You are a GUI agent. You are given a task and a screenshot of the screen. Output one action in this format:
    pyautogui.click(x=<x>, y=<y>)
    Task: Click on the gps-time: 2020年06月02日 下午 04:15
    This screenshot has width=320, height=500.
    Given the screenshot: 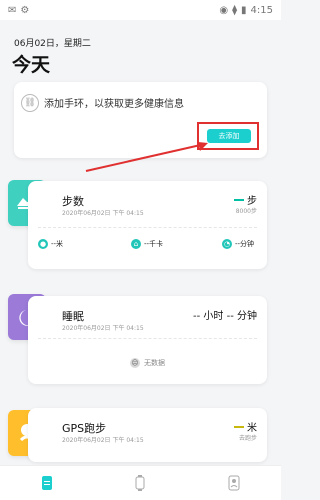 What is the action you would take?
    pyautogui.click(x=103, y=440)
    